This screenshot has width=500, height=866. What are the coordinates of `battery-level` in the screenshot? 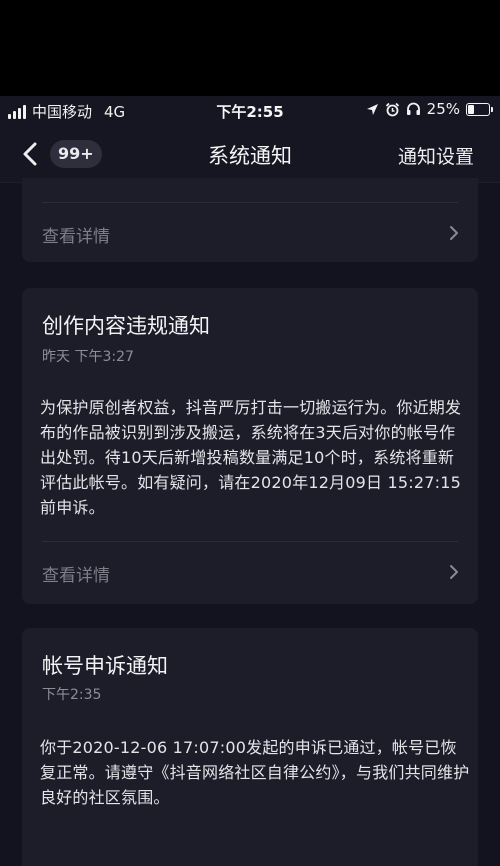 It's located at (471, 109).